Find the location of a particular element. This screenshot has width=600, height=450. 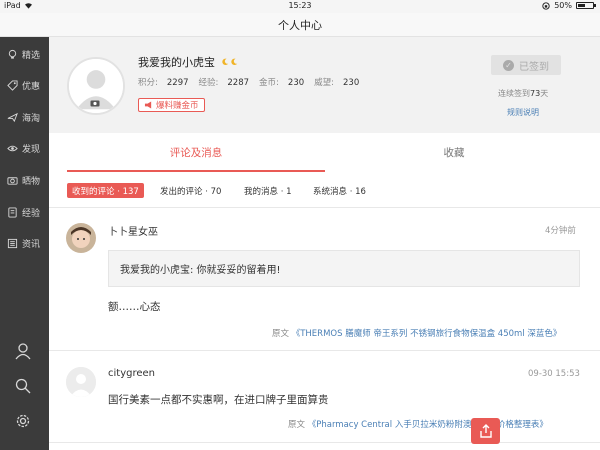

lock-rotation-icon is located at coordinates (546, 5).